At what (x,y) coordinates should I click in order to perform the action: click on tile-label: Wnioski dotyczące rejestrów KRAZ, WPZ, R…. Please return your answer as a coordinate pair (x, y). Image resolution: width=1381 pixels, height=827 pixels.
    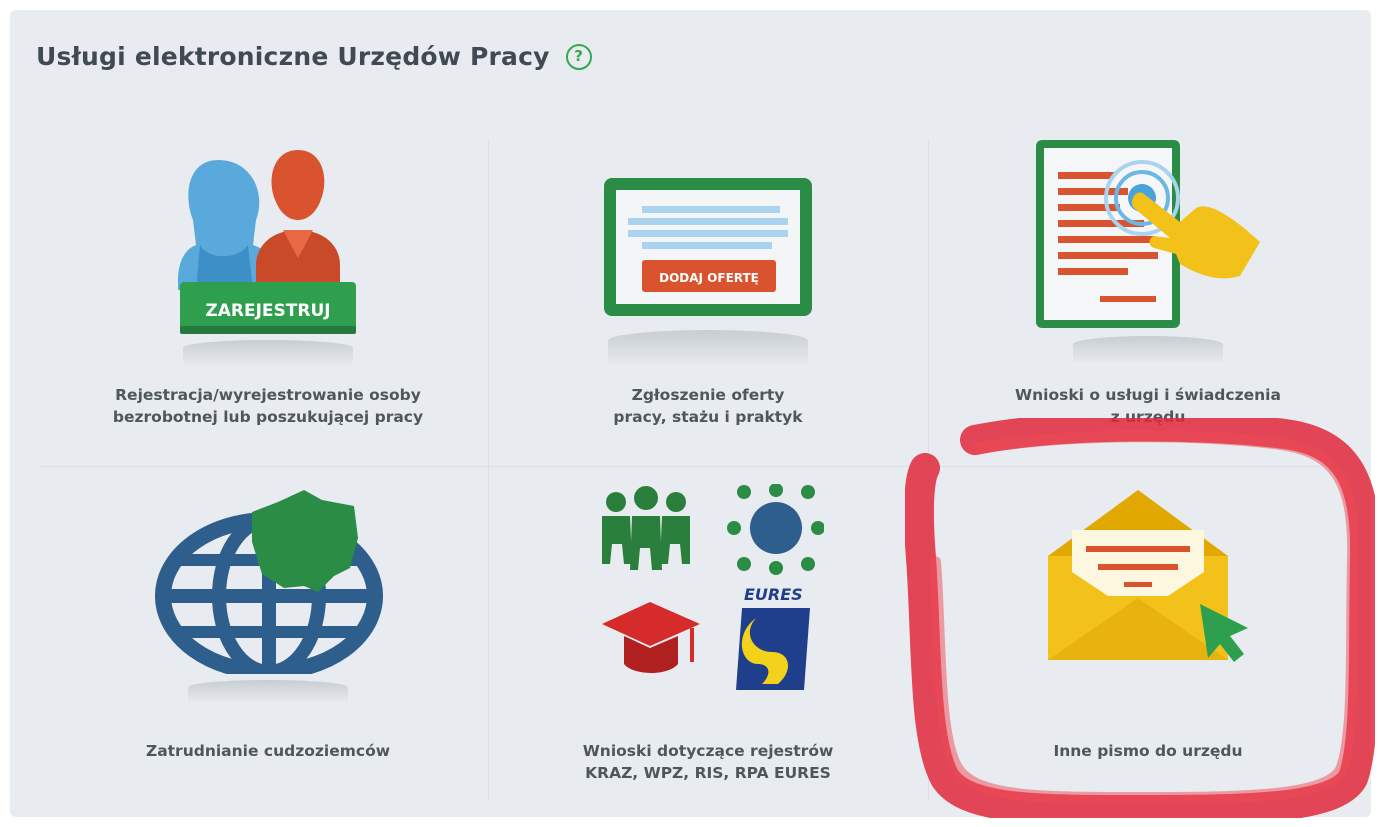
    Looking at the image, I should click on (708, 762).